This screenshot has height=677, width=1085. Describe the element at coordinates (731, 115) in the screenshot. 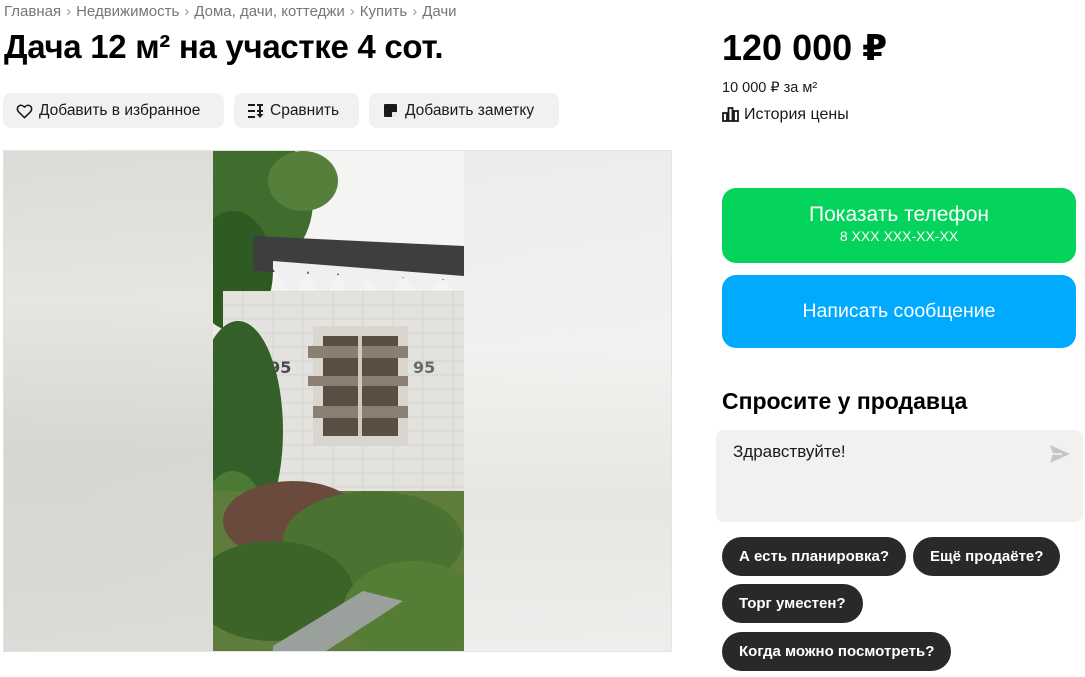

I see `chart-icon` at that location.